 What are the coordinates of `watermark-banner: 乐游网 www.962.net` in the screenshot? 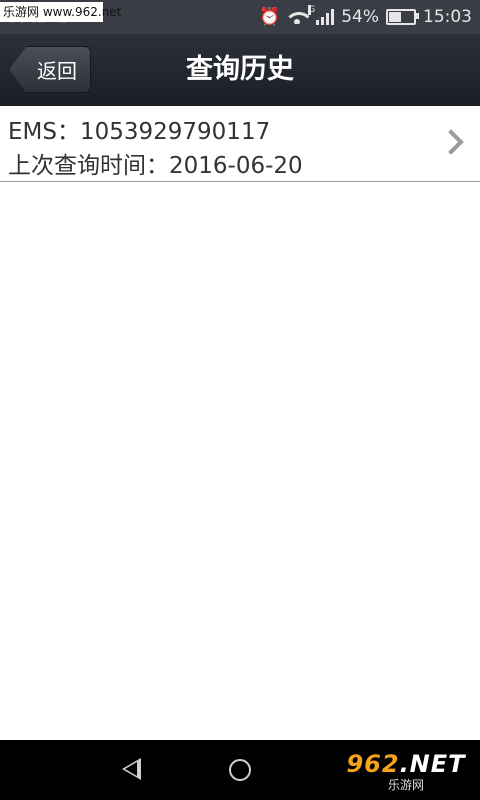 It's located at (60, 12).